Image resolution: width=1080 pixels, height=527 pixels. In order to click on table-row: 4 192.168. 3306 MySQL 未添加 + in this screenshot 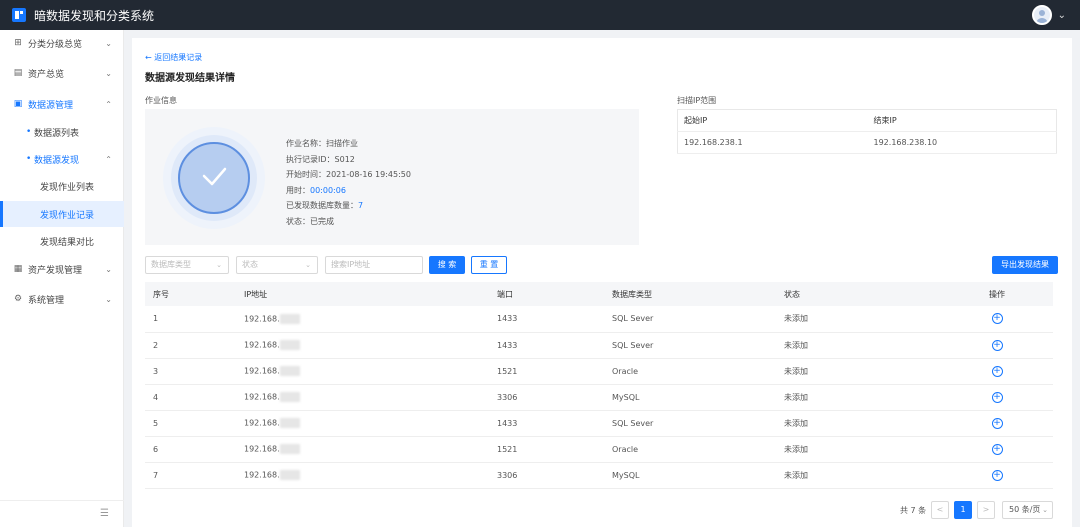, I will do `click(599, 397)`.